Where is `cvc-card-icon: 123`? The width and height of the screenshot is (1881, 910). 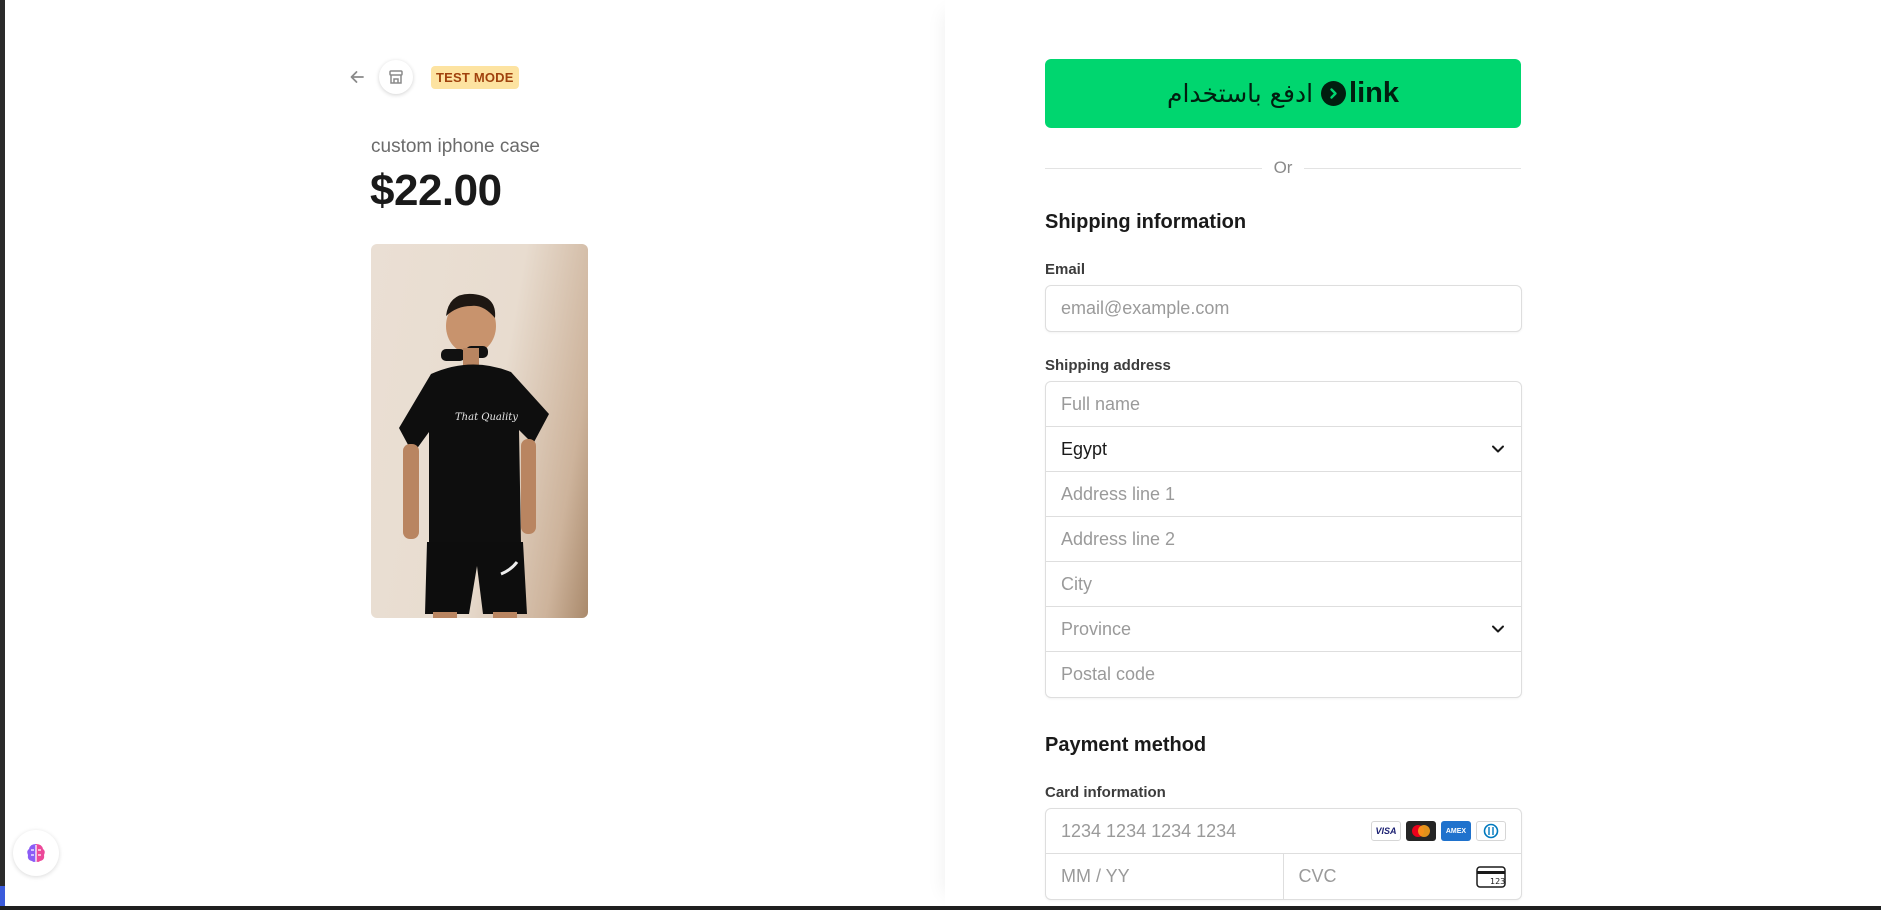 cvc-card-icon: 123 is located at coordinates (1491, 876).